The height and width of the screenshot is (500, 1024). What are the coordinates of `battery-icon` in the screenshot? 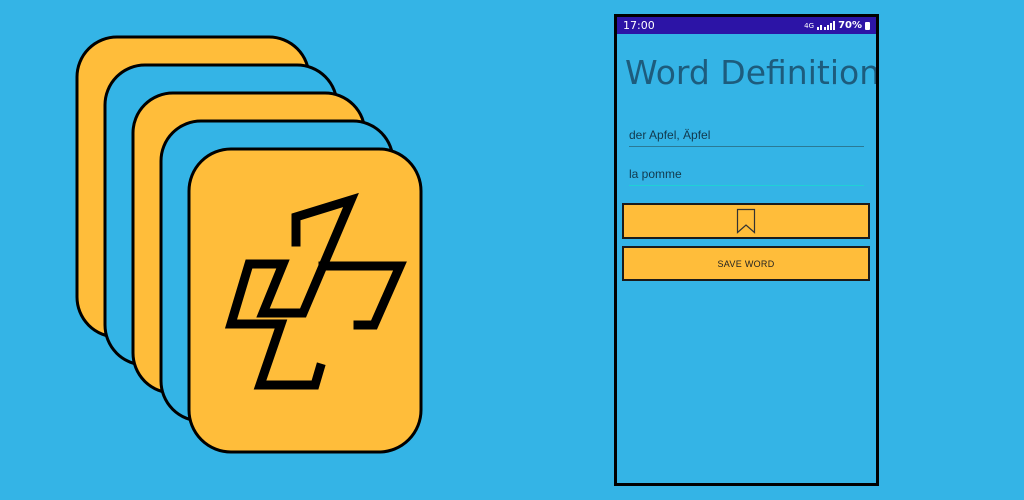 It's located at (867, 25).